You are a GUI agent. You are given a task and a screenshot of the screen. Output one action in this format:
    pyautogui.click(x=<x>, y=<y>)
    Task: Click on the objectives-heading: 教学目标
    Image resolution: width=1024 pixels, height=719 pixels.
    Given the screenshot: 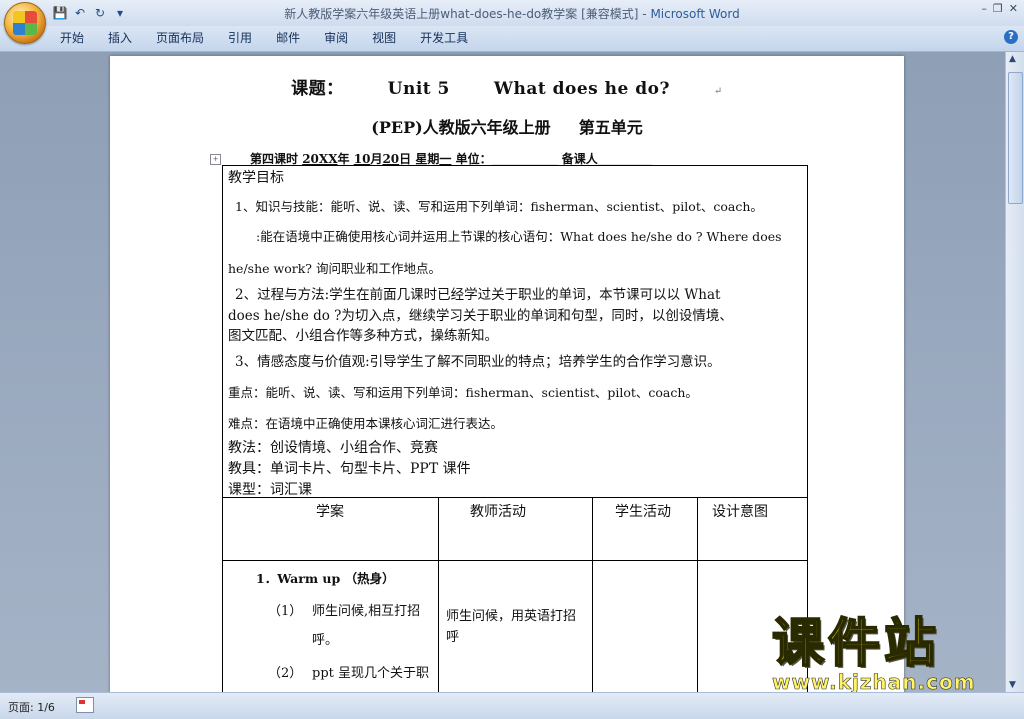 What is the action you would take?
    pyautogui.click(x=256, y=178)
    